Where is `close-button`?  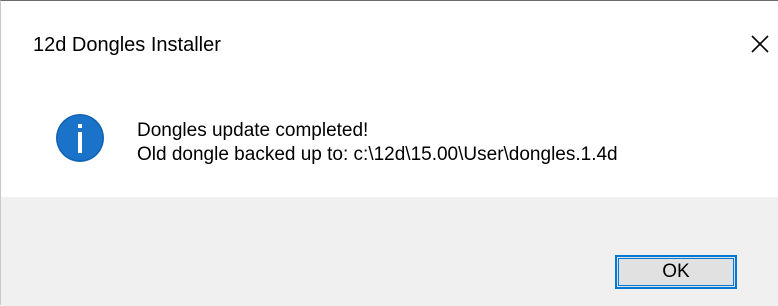 close-button is located at coordinates (758, 45).